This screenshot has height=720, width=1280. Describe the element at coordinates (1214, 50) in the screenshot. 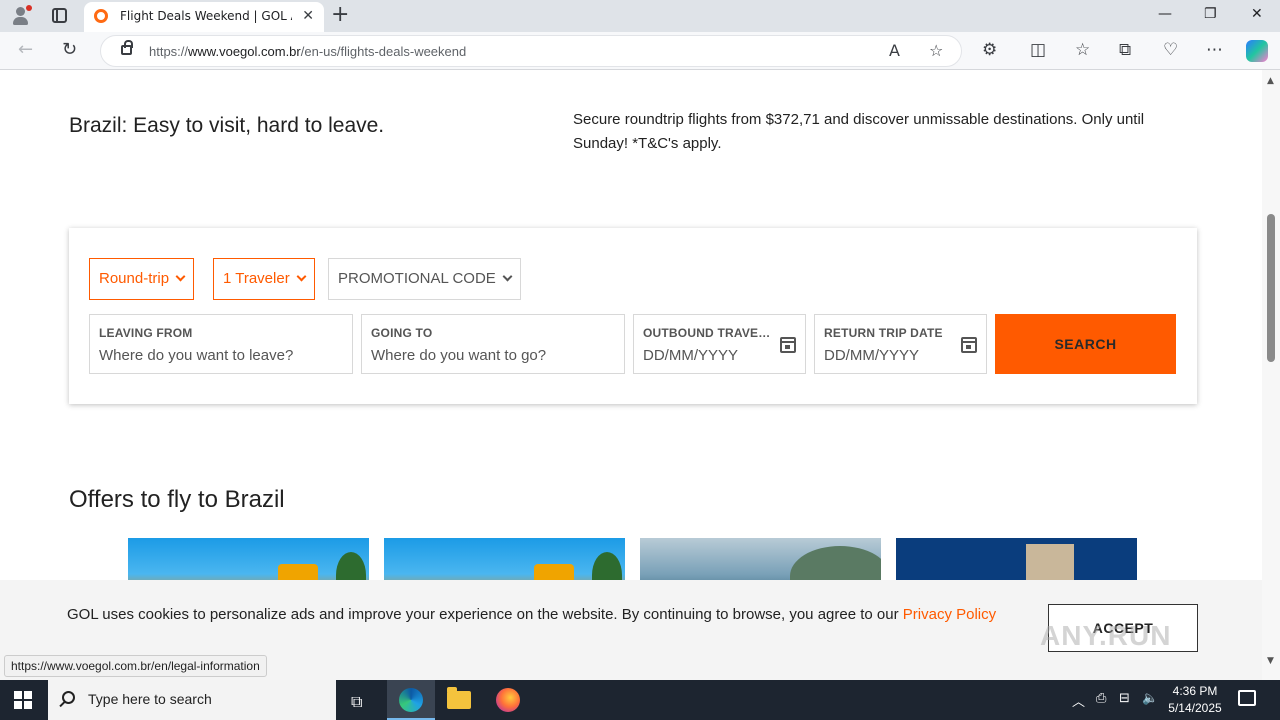

I see `more-menu-icon: ⋯` at that location.